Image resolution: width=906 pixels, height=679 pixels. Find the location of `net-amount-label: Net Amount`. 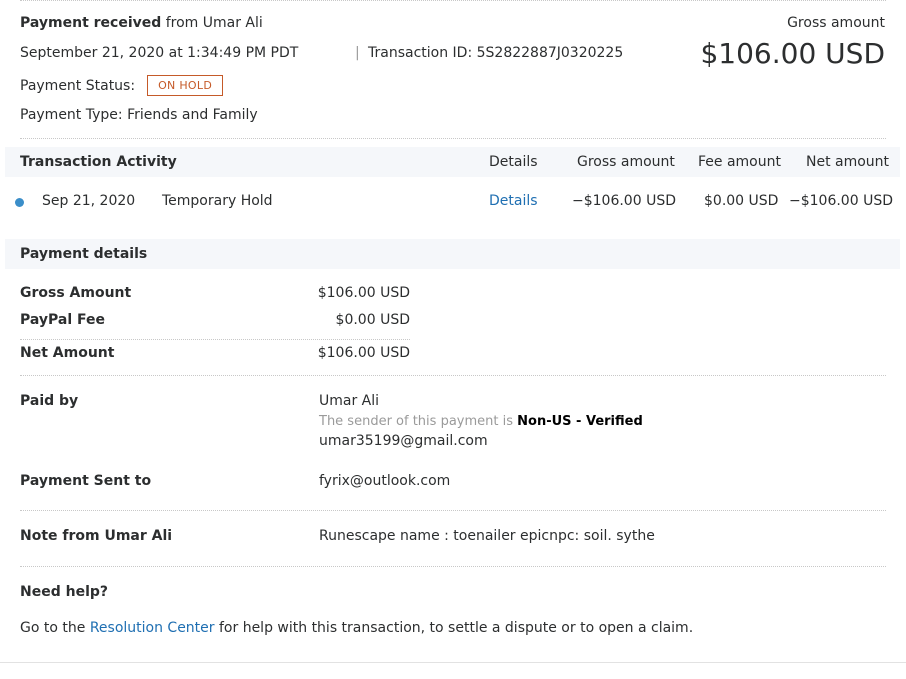

net-amount-label: Net Amount is located at coordinates (67, 353).